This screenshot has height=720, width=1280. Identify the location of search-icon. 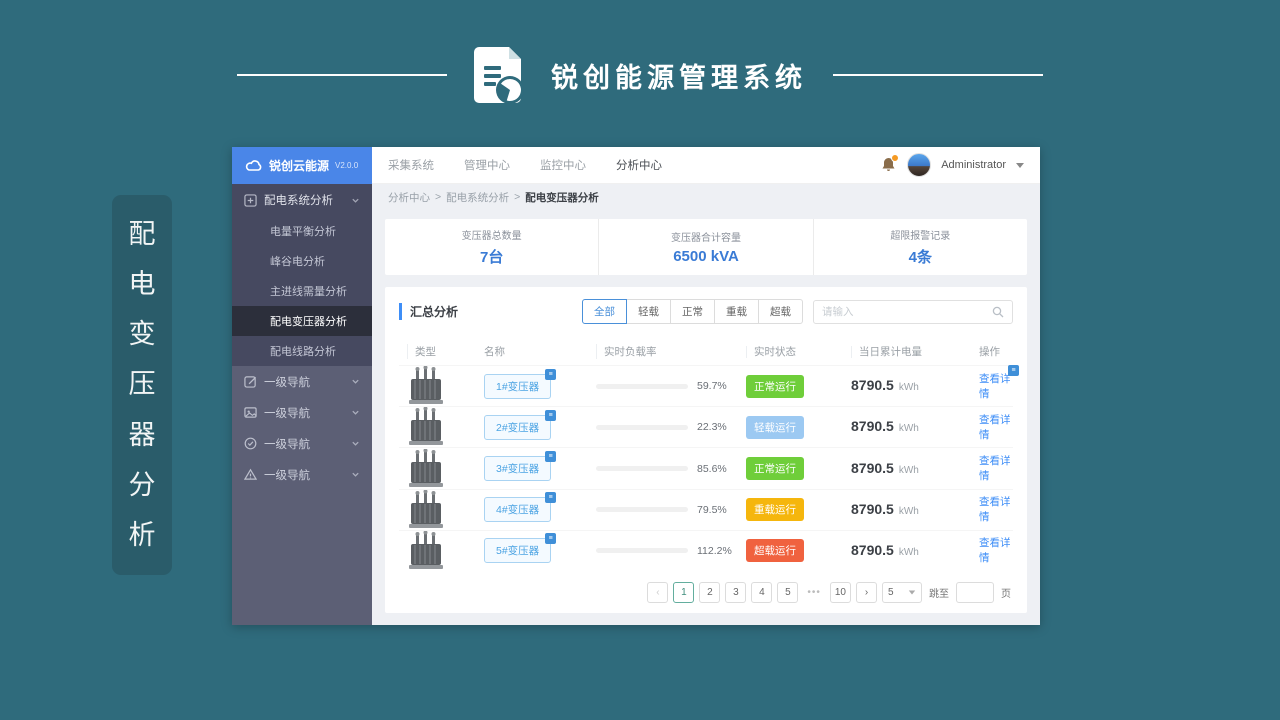
(998, 312).